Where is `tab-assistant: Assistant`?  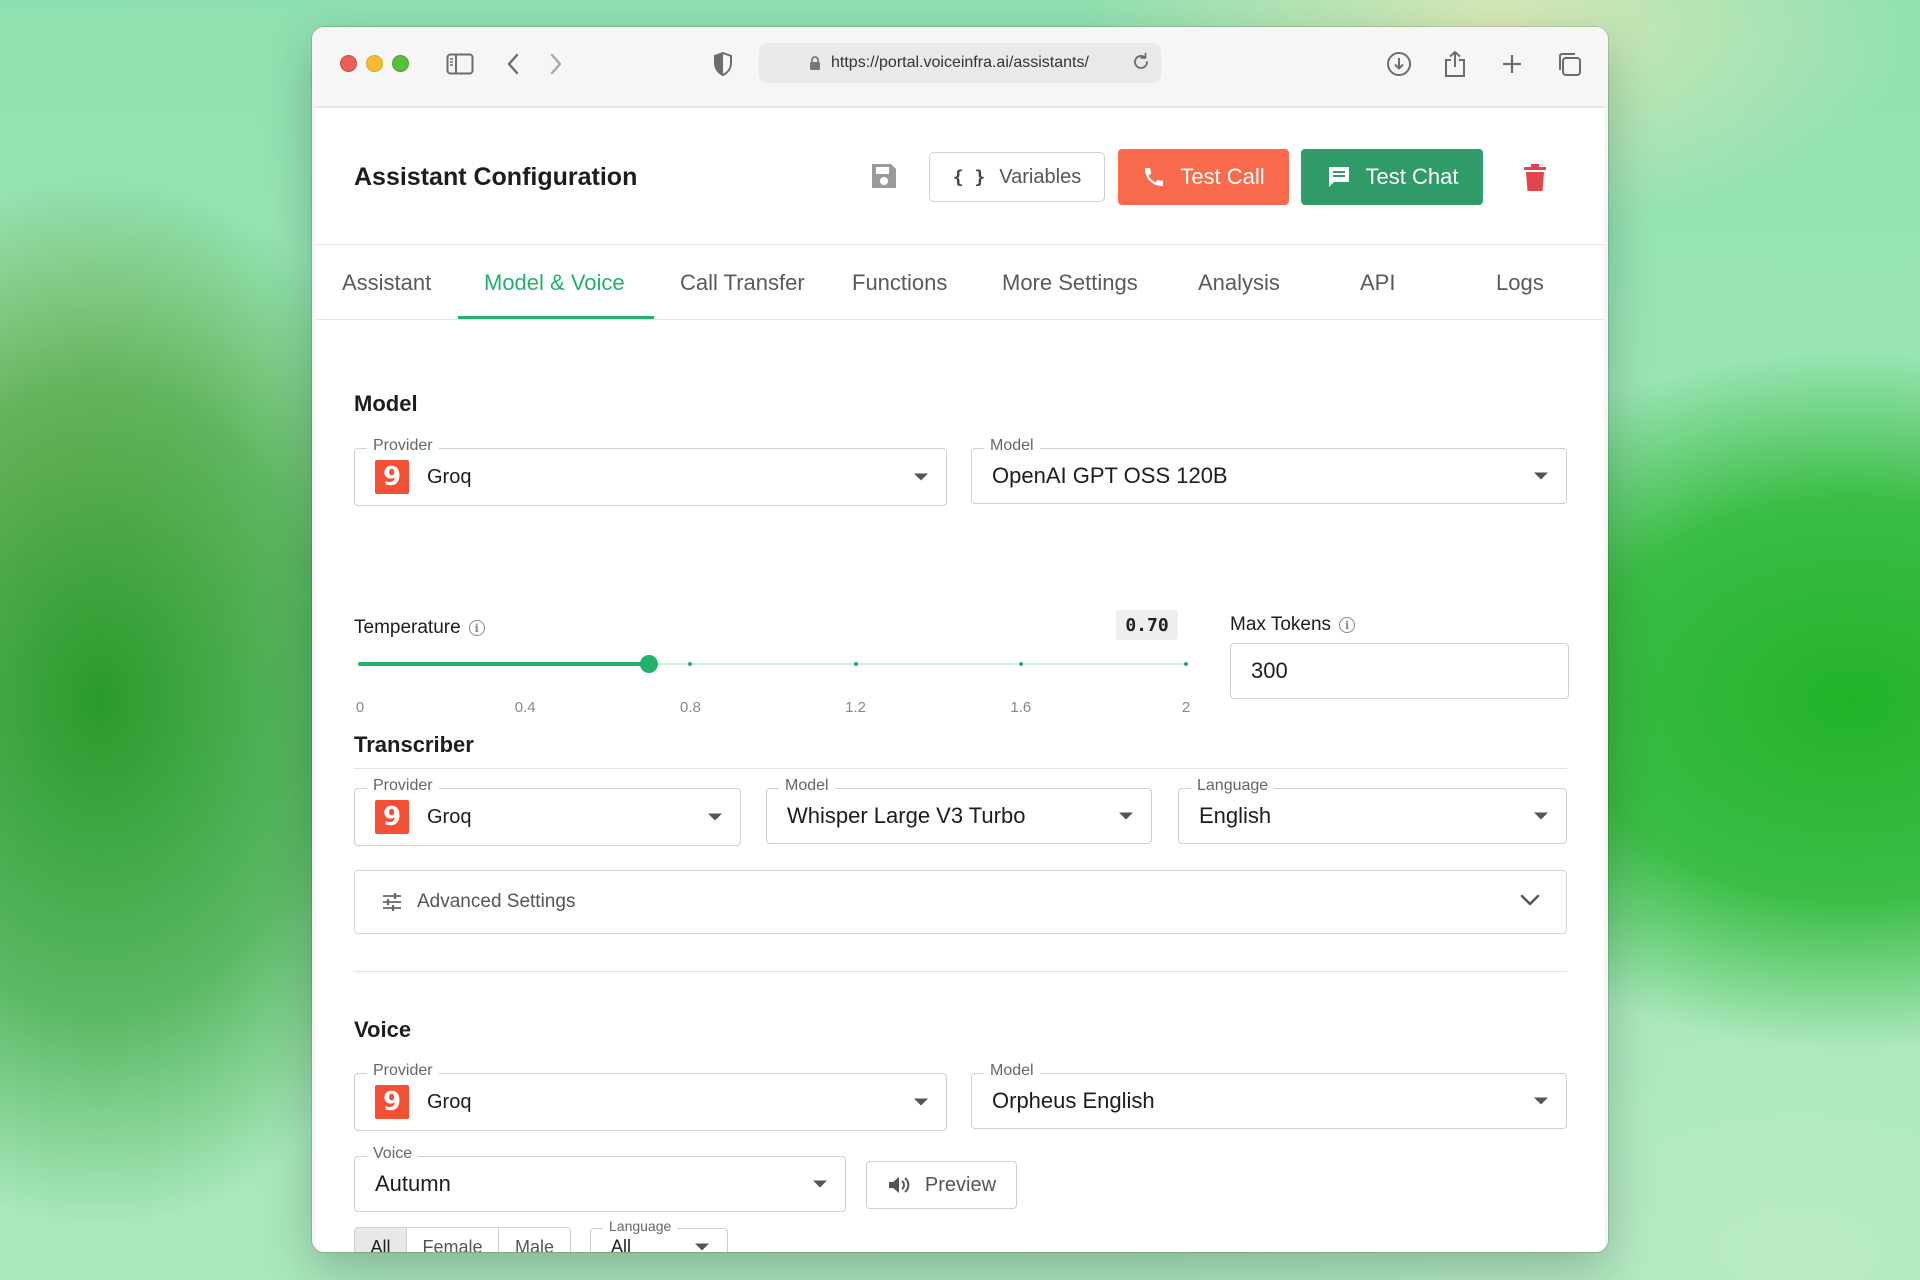
tab-assistant: Assistant is located at coordinates (386, 283).